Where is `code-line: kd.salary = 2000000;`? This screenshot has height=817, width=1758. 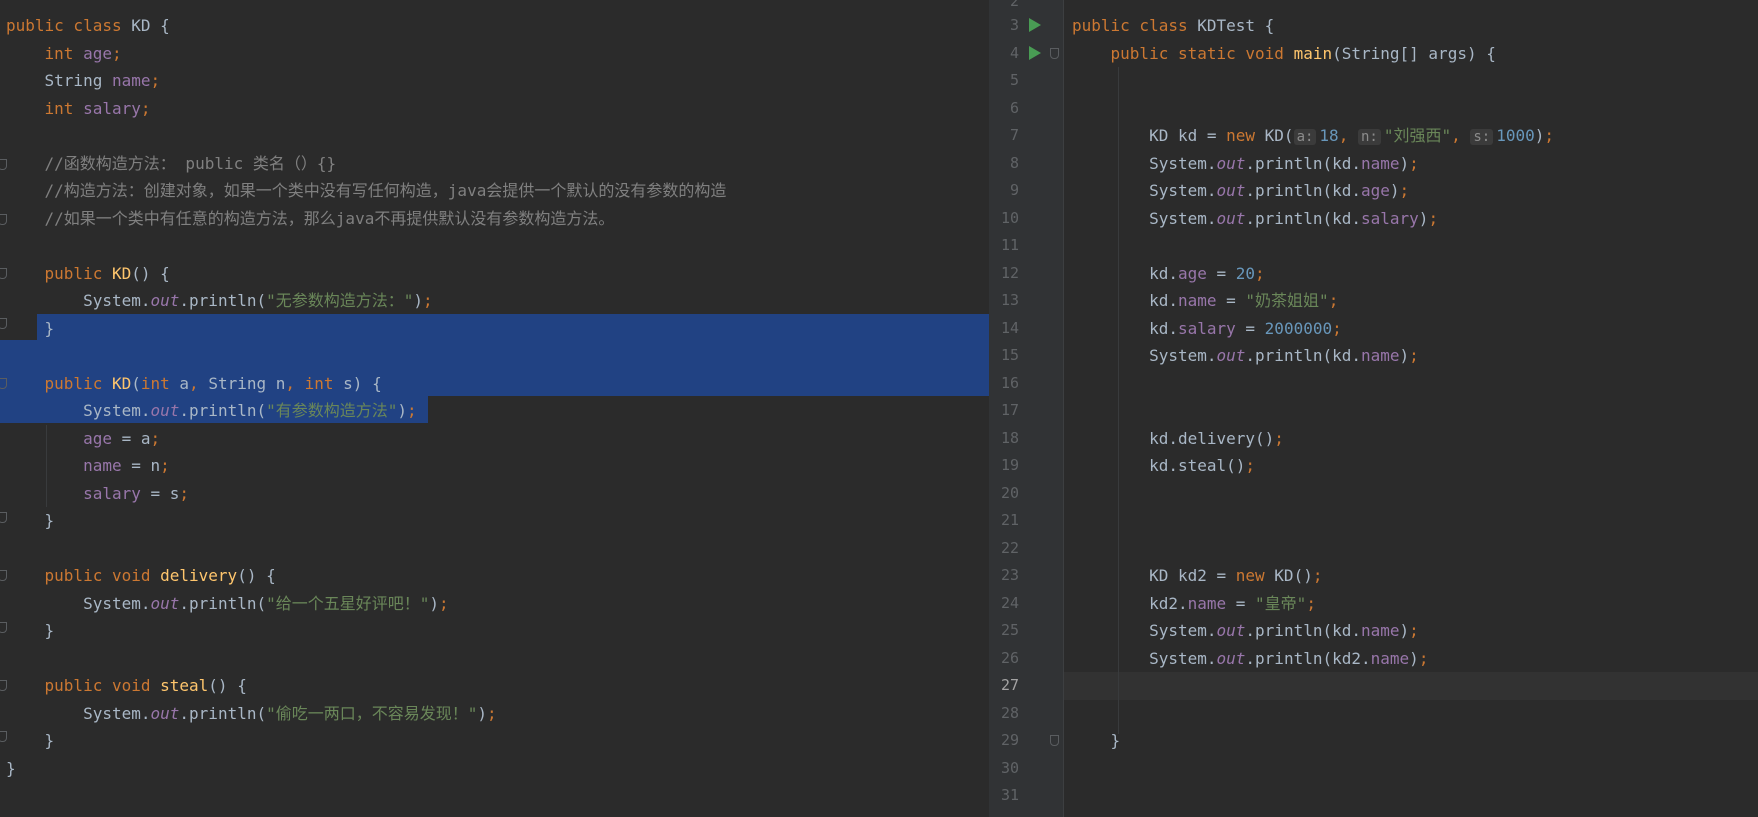
code-line: kd.salary = 2000000; is located at coordinates (1411, 329).